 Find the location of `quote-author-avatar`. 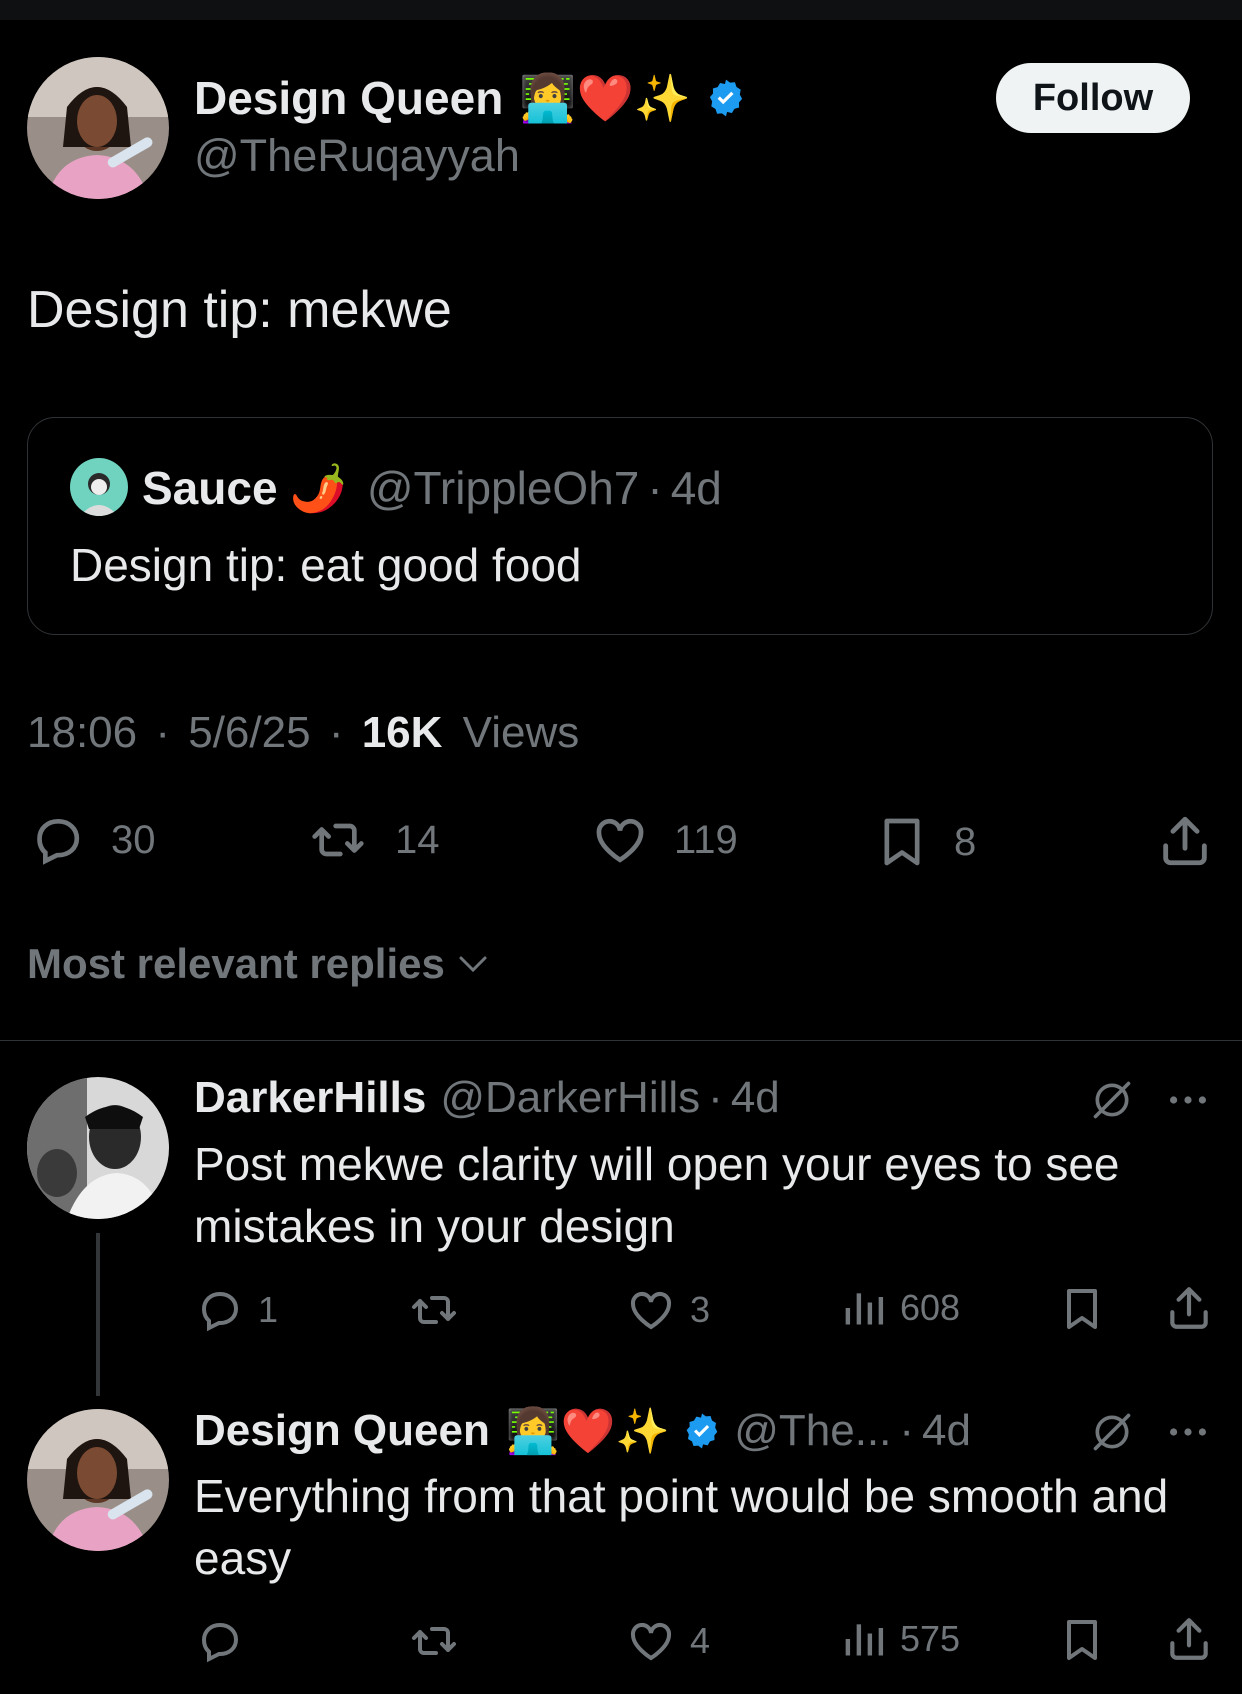

quote-author-avatar is located at coordinates (99, 487).